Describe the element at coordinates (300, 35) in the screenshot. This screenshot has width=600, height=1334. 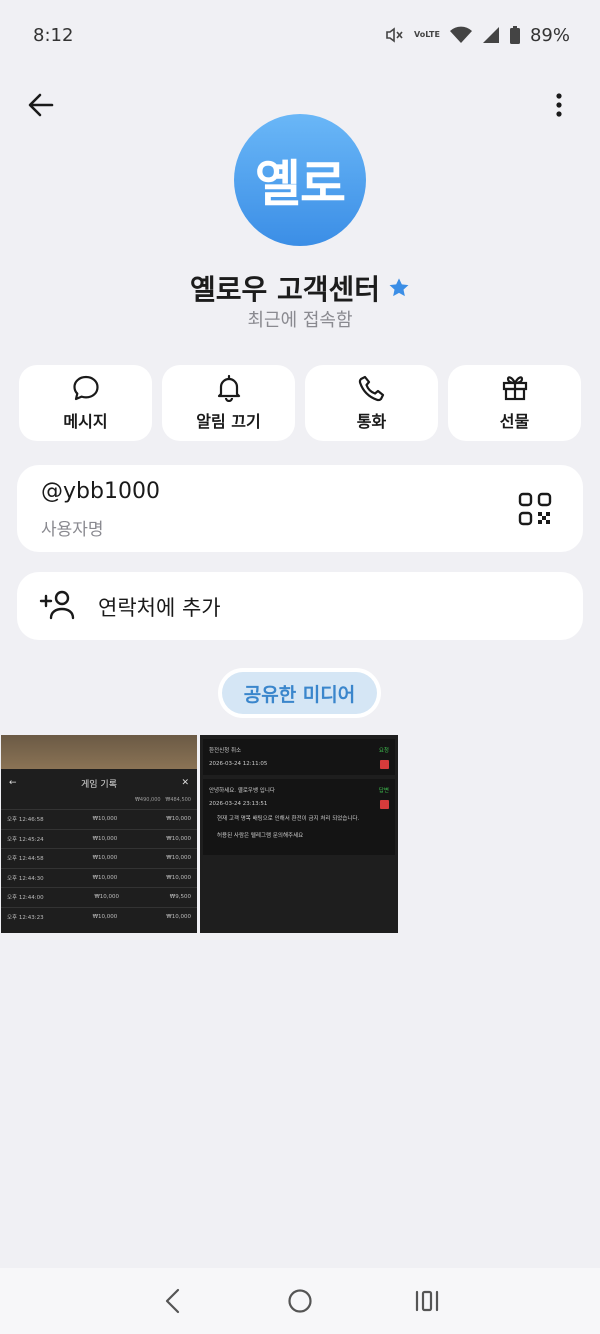
I see `status-bar: 8:12 Vo LTE 89%` at that location.